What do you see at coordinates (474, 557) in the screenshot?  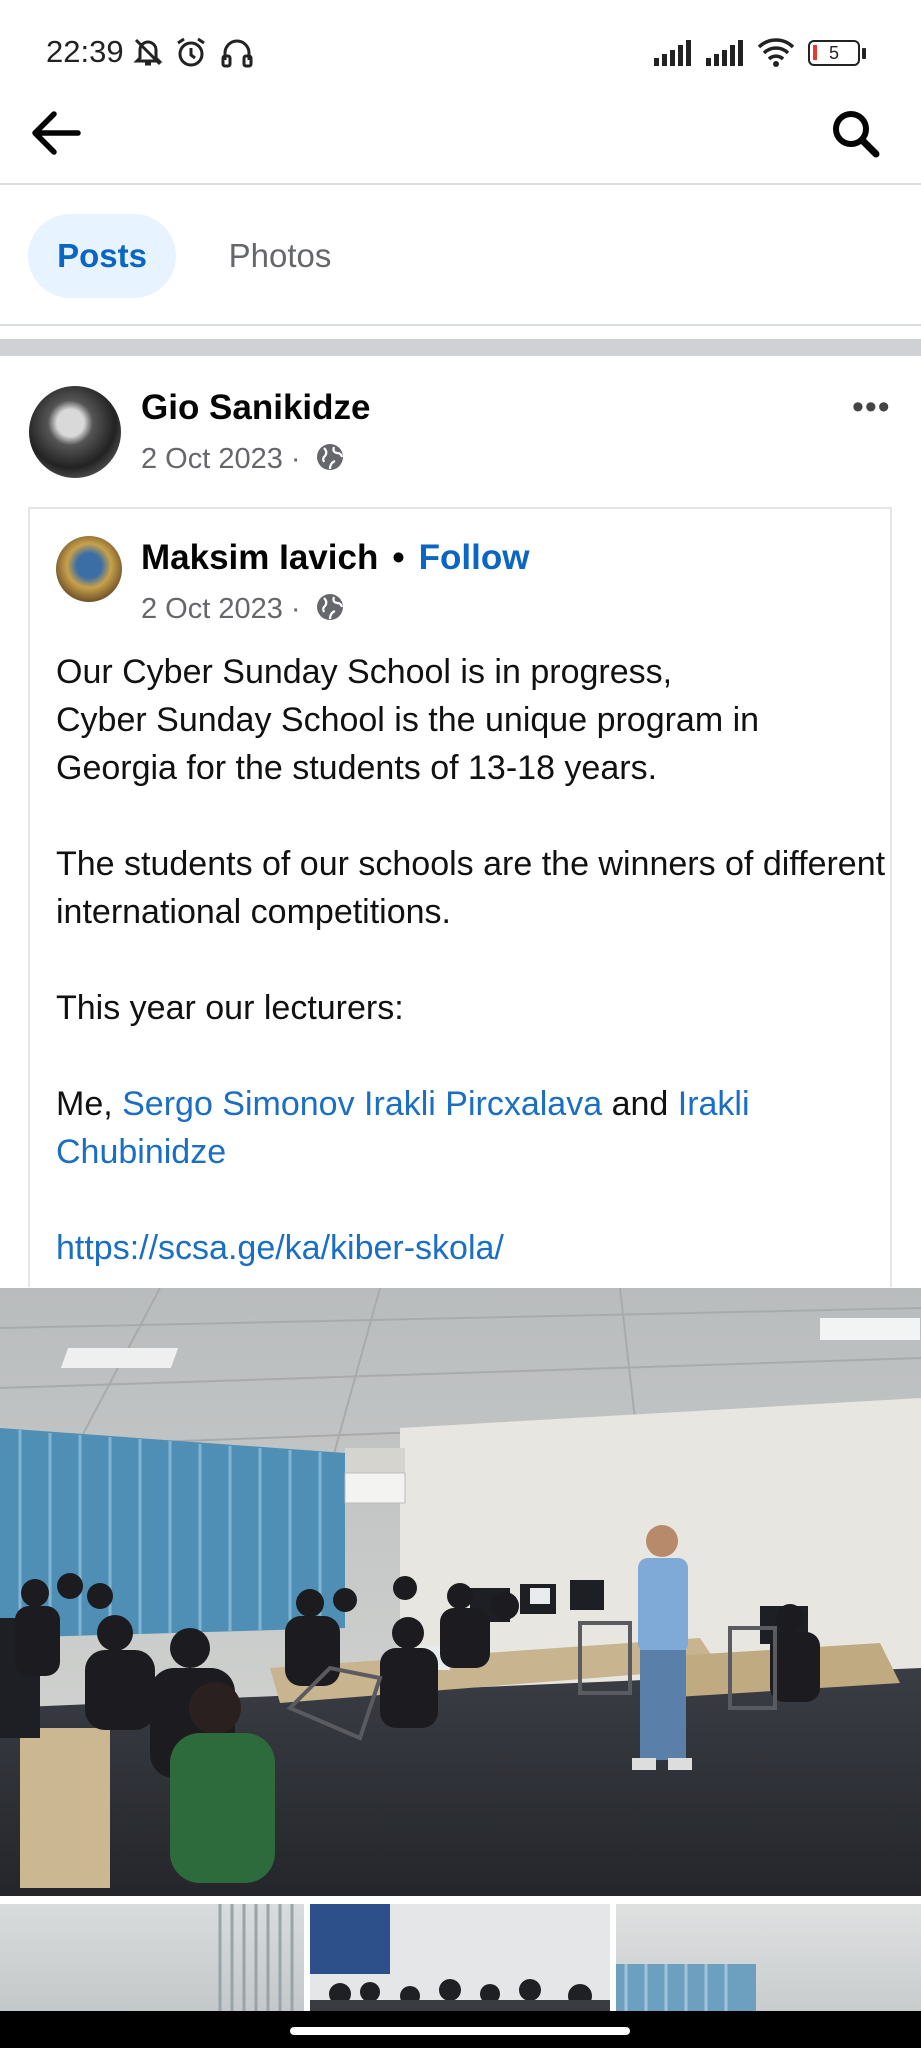 I see `follow-button: Follow` at bounding box center [474, 557].